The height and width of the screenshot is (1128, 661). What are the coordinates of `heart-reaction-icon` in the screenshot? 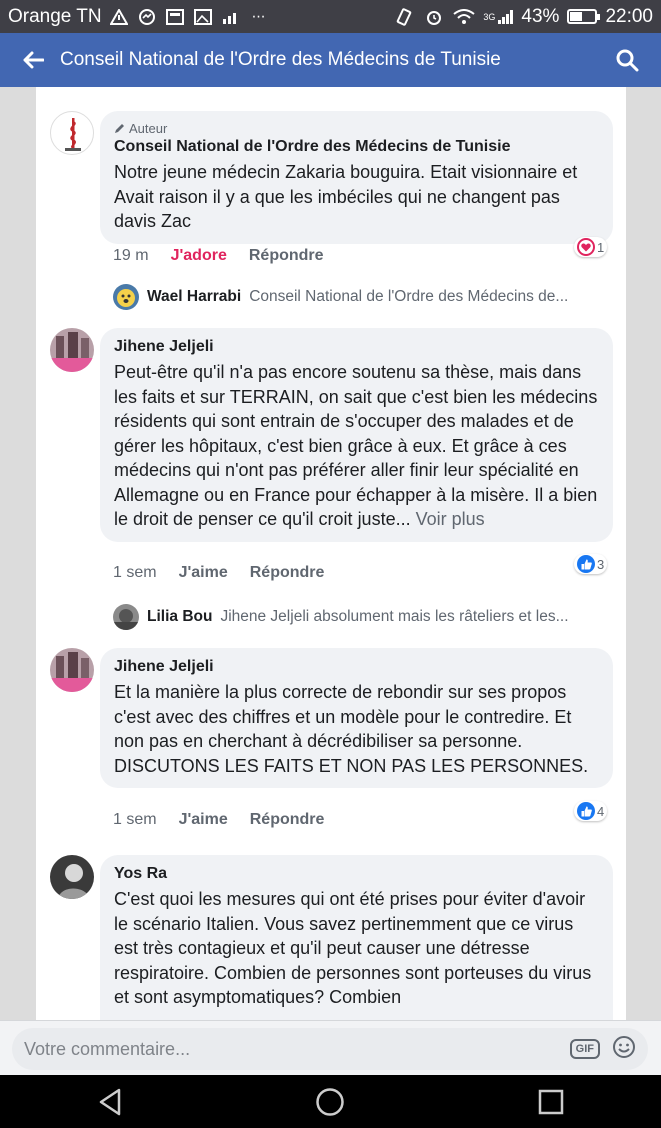 It's located at (586, 247).